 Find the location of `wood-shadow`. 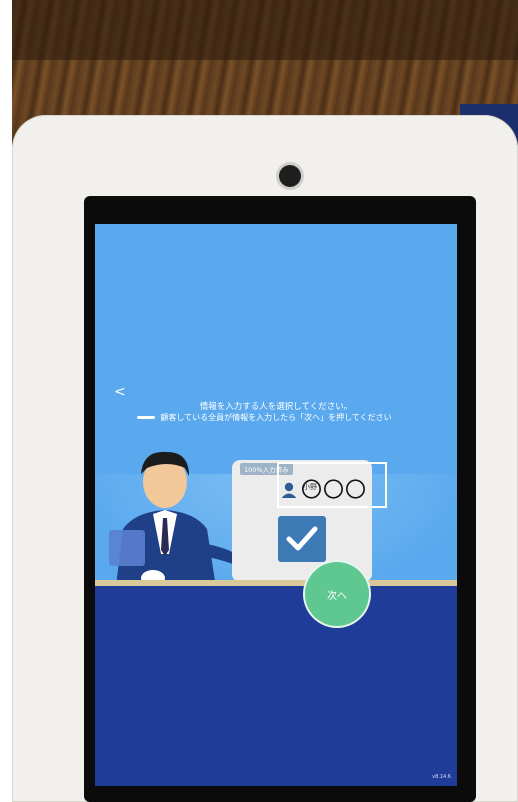

wood-shadow is located at coordinates (265, 30).